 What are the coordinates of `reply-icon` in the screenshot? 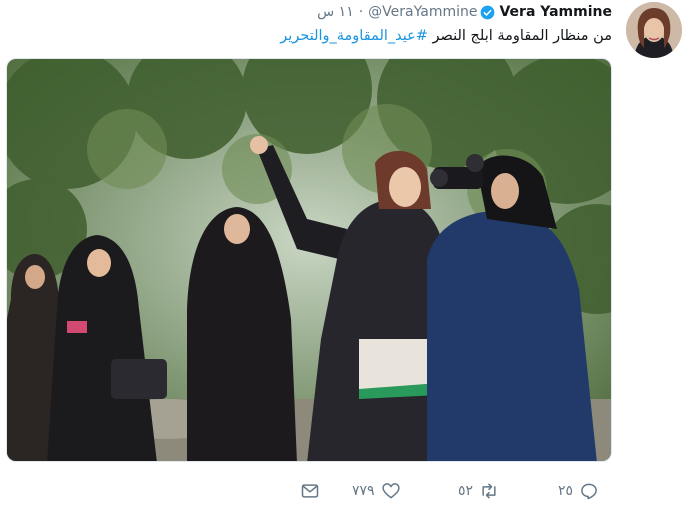 It's located at (589, 491).